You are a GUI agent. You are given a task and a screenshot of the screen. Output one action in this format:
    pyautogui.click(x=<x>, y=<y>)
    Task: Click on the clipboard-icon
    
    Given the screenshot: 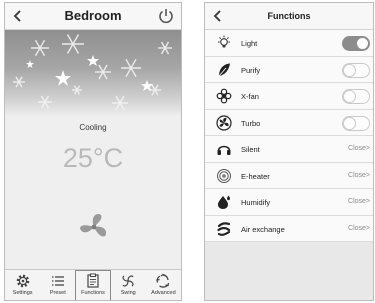 What is the action you would take?
    pyautogui.click(x=93, y=280)
    